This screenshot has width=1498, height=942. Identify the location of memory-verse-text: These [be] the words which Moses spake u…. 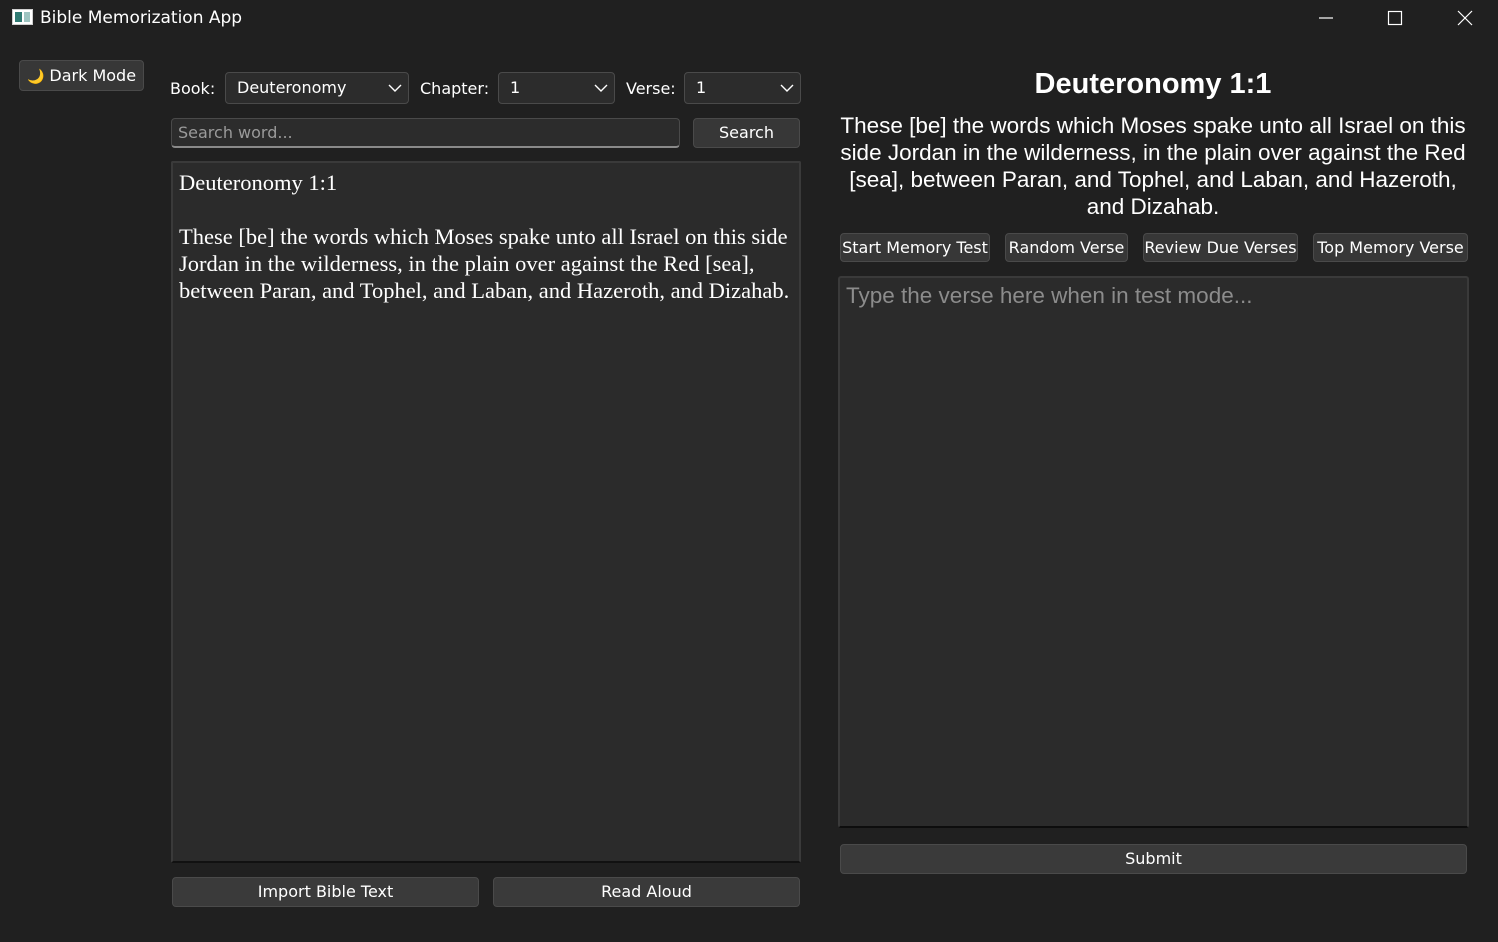
(1153, 166).